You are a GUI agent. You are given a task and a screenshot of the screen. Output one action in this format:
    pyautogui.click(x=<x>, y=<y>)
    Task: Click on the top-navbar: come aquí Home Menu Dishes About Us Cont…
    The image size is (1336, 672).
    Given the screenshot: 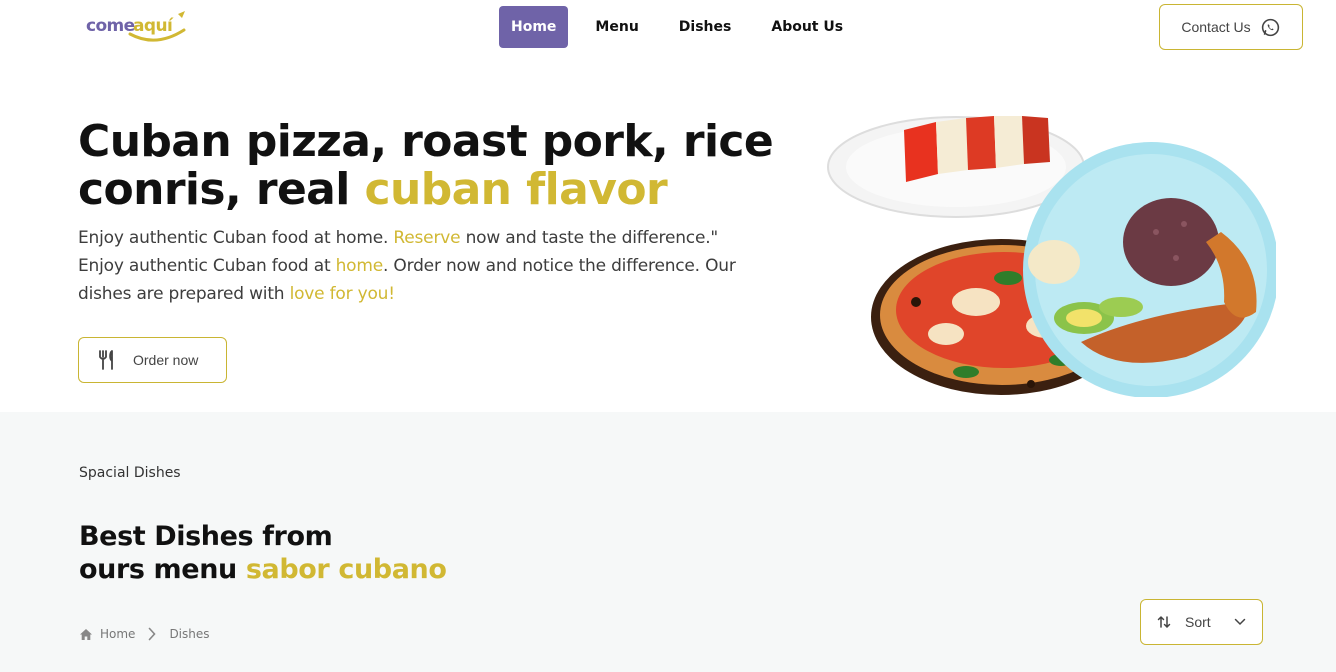 What is the action you would take?
    pyautogui.click(x=668, y=28)
    